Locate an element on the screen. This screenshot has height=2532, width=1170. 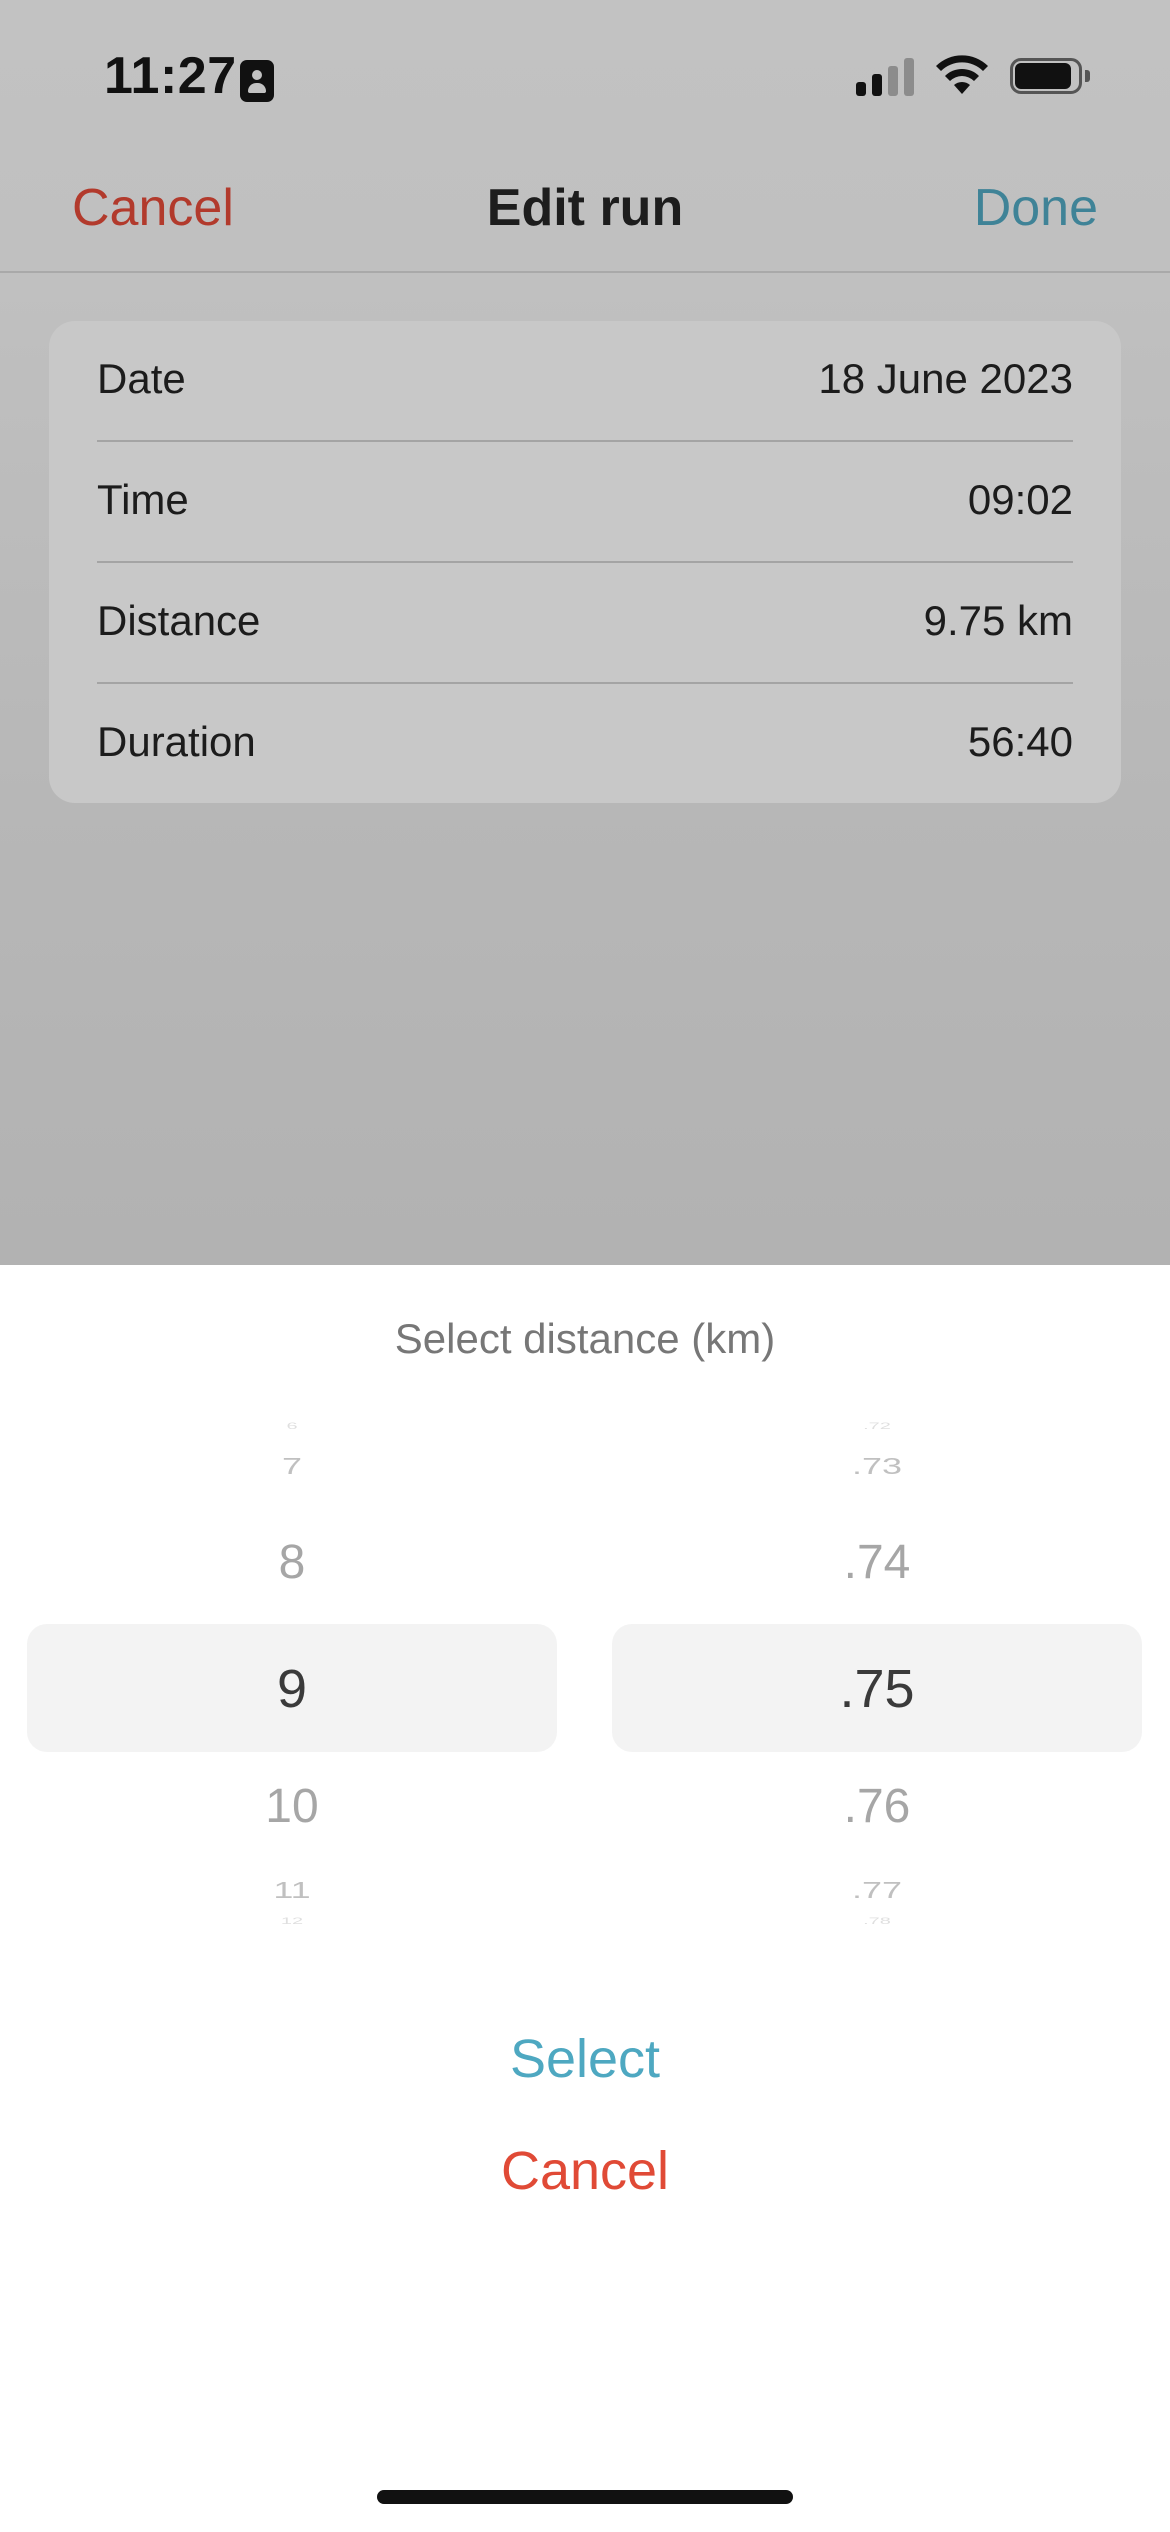
date-label: Date is located at coordinates (141, 378).